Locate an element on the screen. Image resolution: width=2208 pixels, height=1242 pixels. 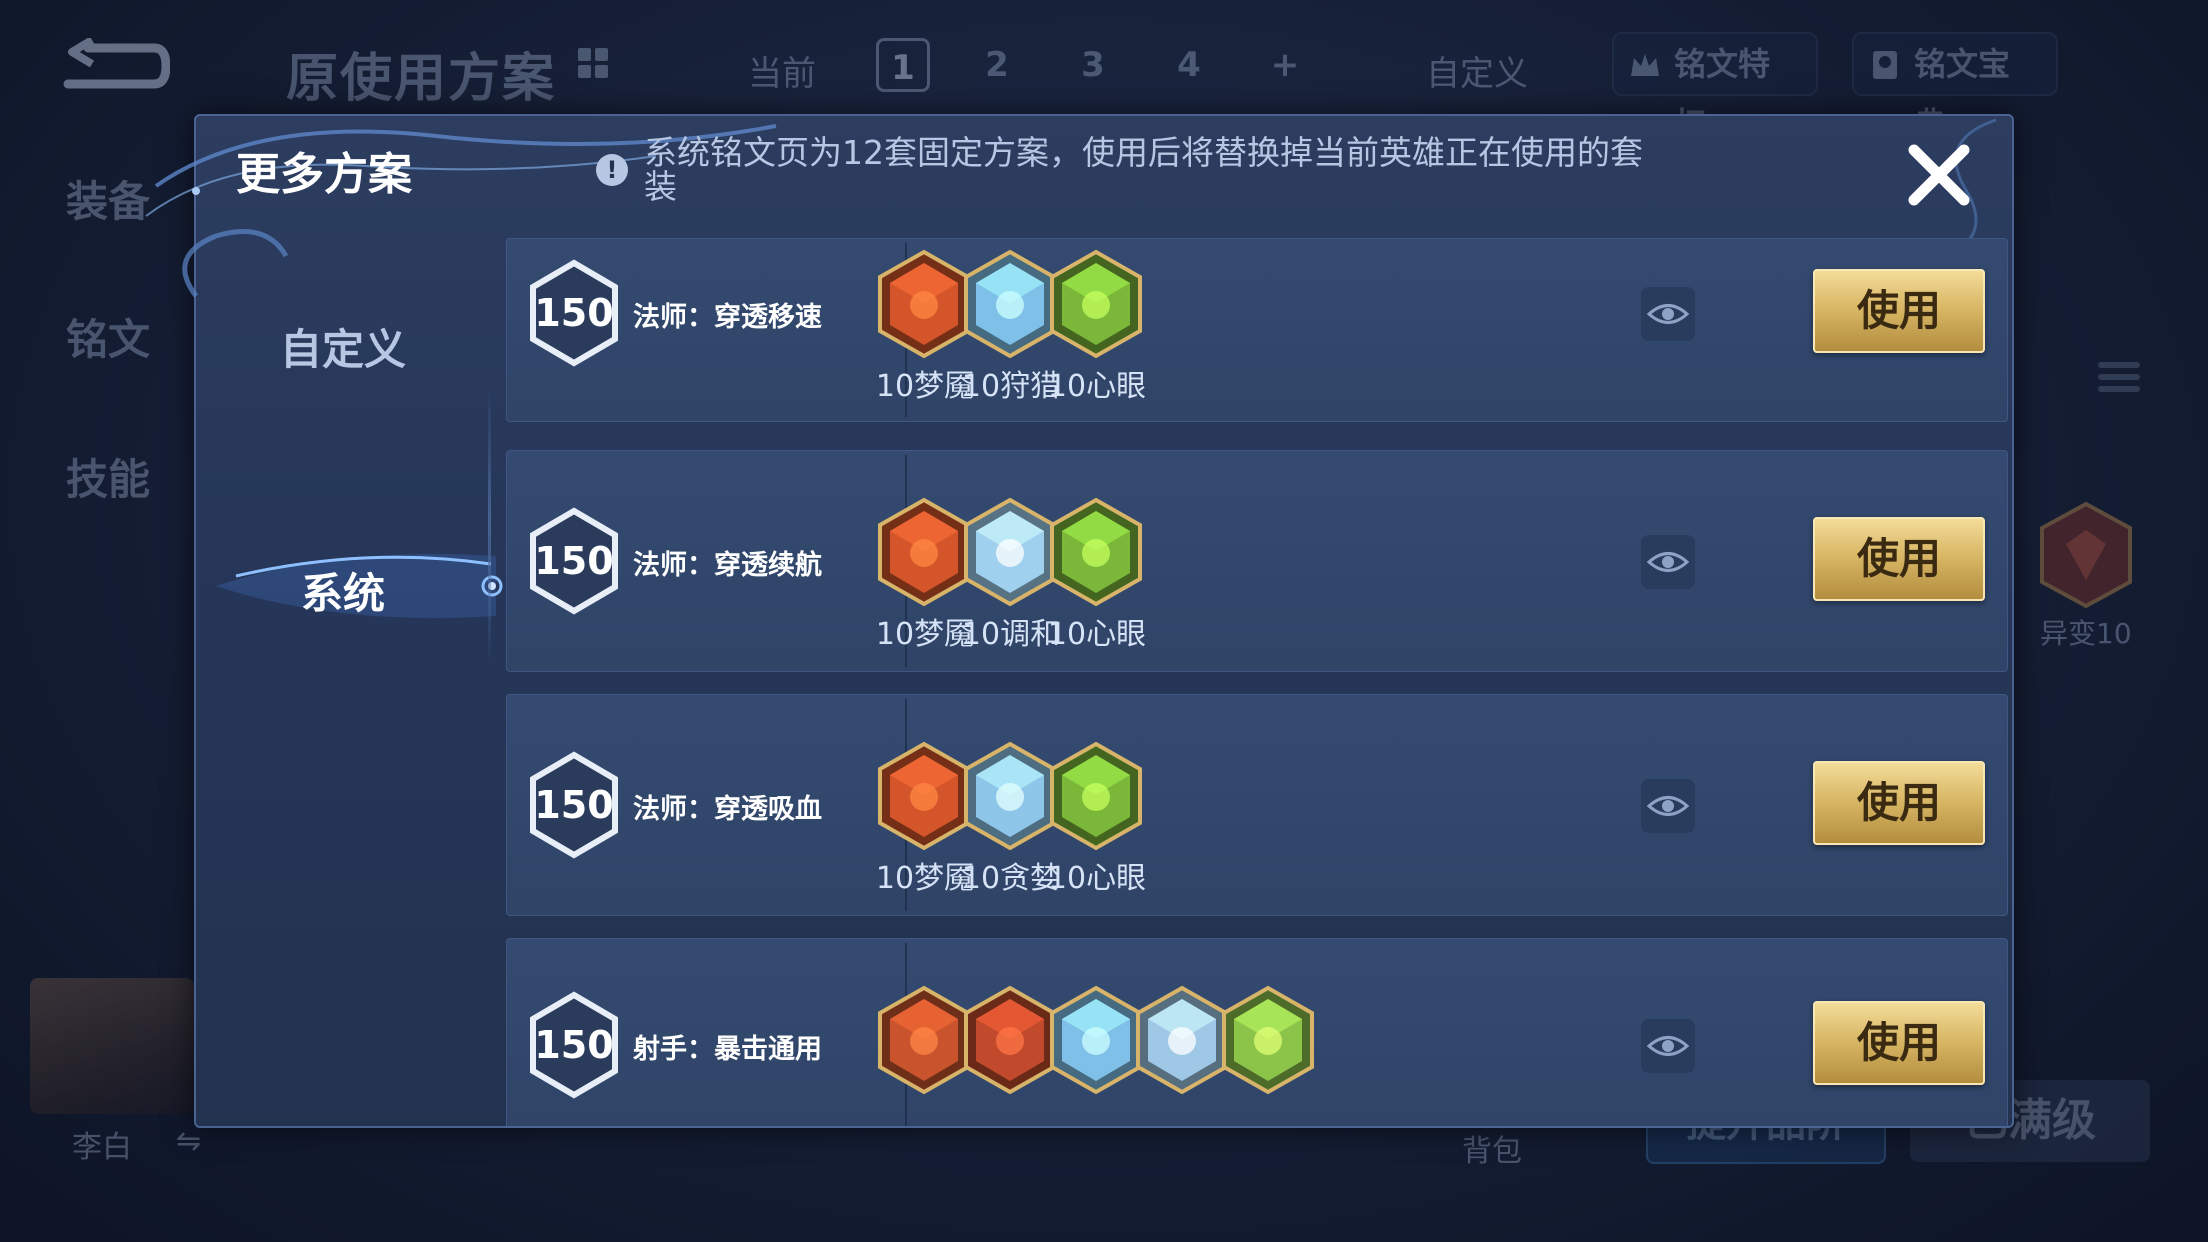
swap-icon: ⇋ is located at coordinates (188, 1141).